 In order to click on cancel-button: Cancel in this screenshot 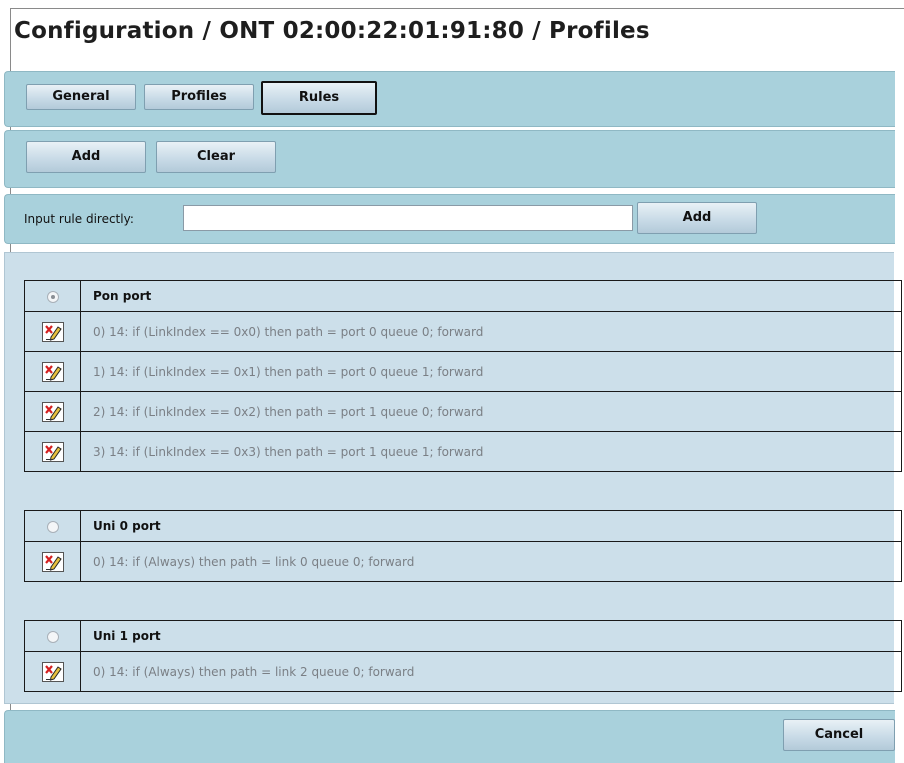, I will do `click(839, 735)`.